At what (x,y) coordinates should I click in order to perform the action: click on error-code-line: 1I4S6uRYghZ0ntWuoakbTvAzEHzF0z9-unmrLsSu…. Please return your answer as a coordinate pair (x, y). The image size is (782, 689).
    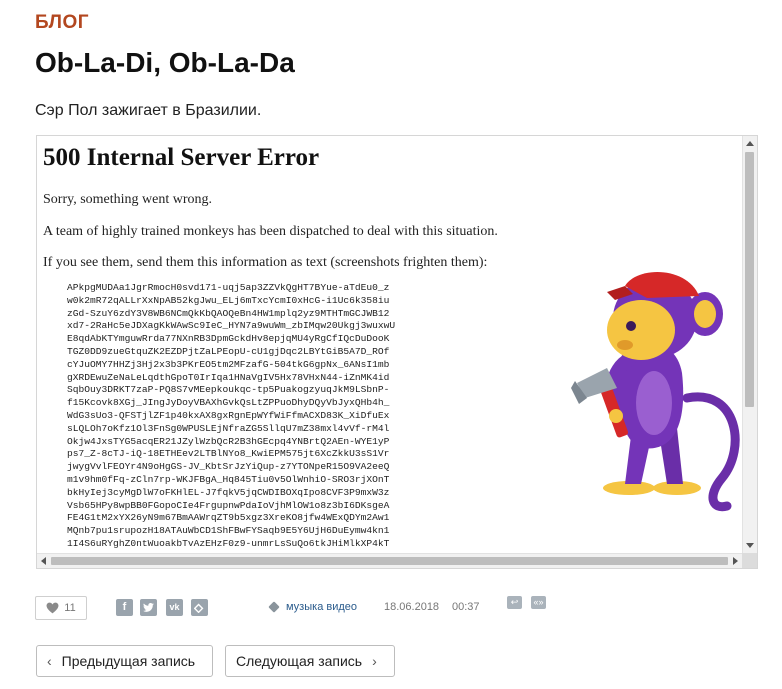
    Looking at the image, I should click on (228, 543).